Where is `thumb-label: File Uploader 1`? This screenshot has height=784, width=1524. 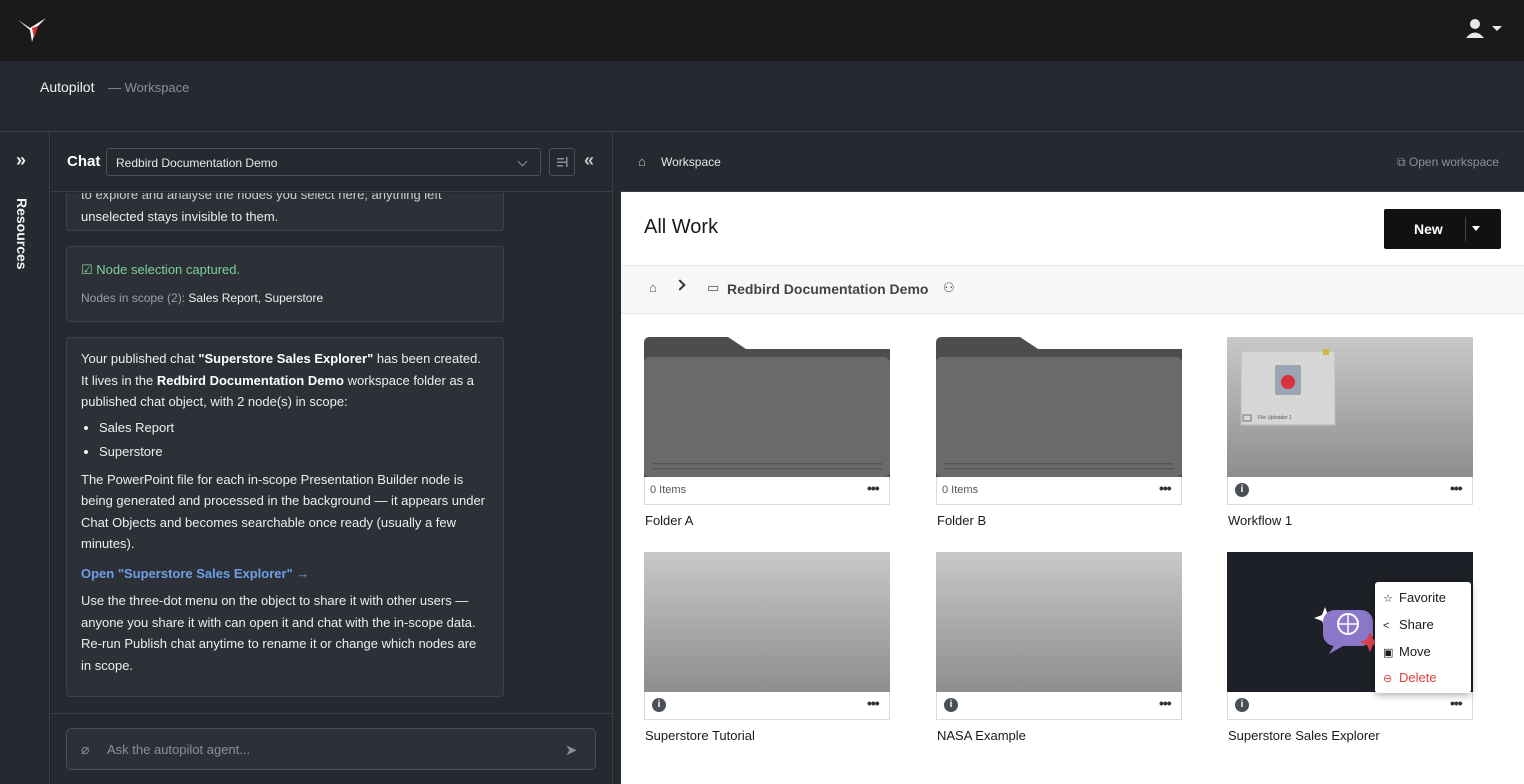 thumb-label: File Uploader 1 is located at coordinates (1275, 418).